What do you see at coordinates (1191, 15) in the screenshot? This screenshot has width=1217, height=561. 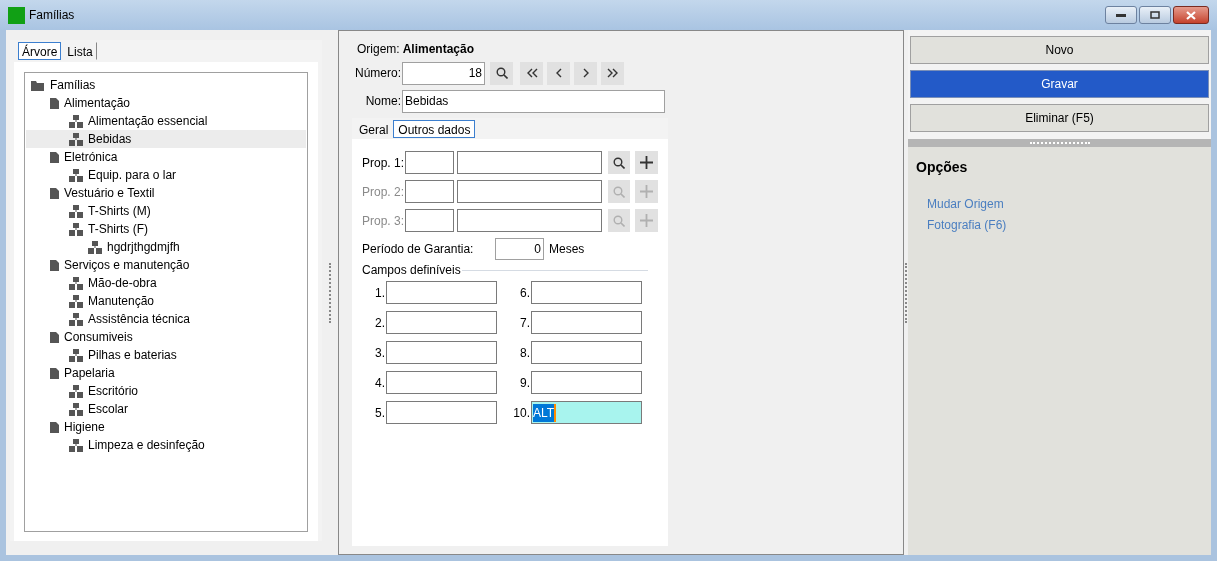 I see `close-button` at bounding box center [1191, 15].